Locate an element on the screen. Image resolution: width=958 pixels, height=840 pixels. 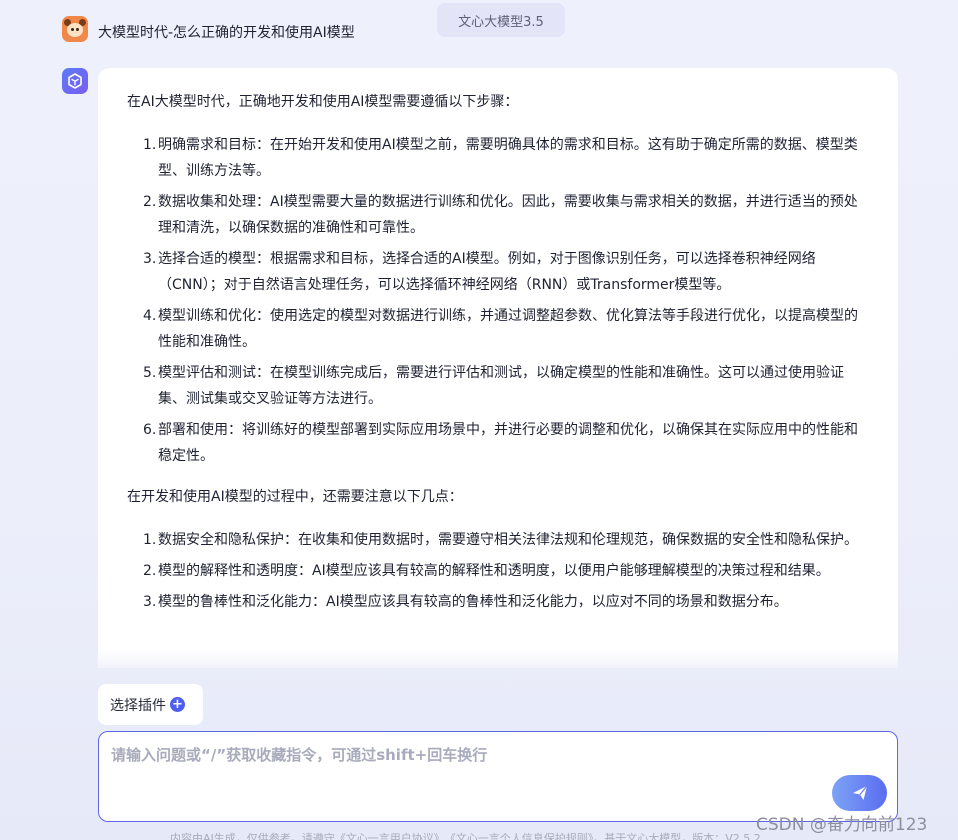
bot-avatar is located at coordinates (75, 81).